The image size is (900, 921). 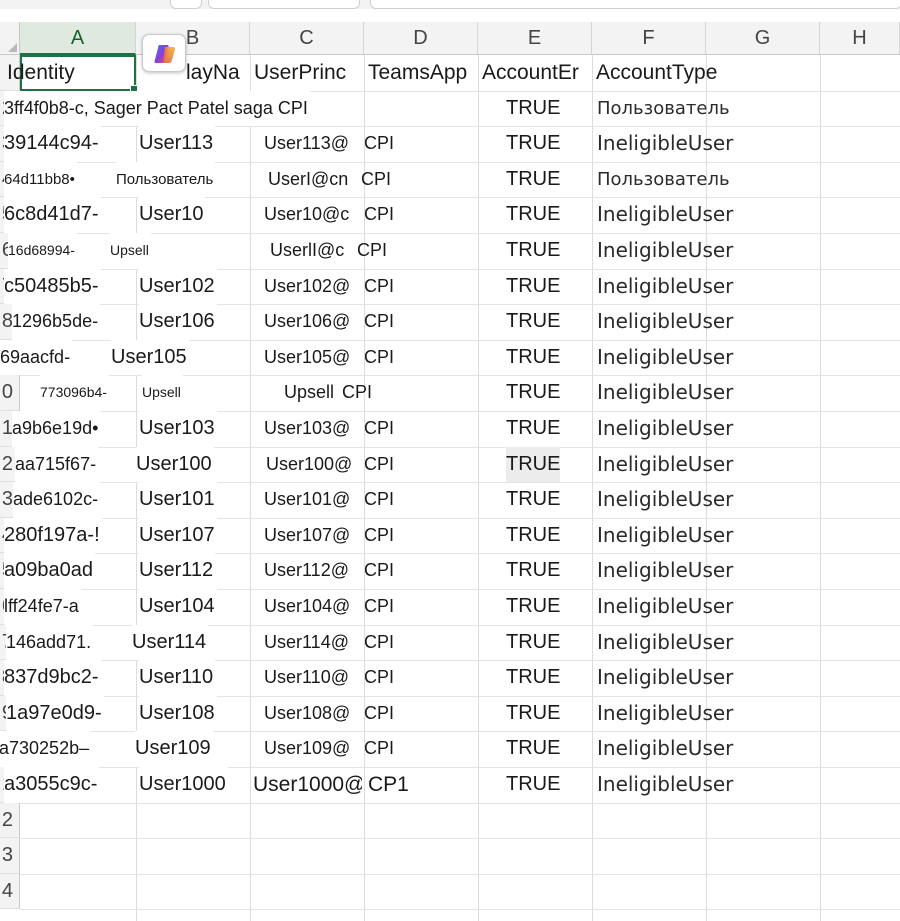 I want to click on cell-identity: ade6102c-, so click(x=57, y=500).